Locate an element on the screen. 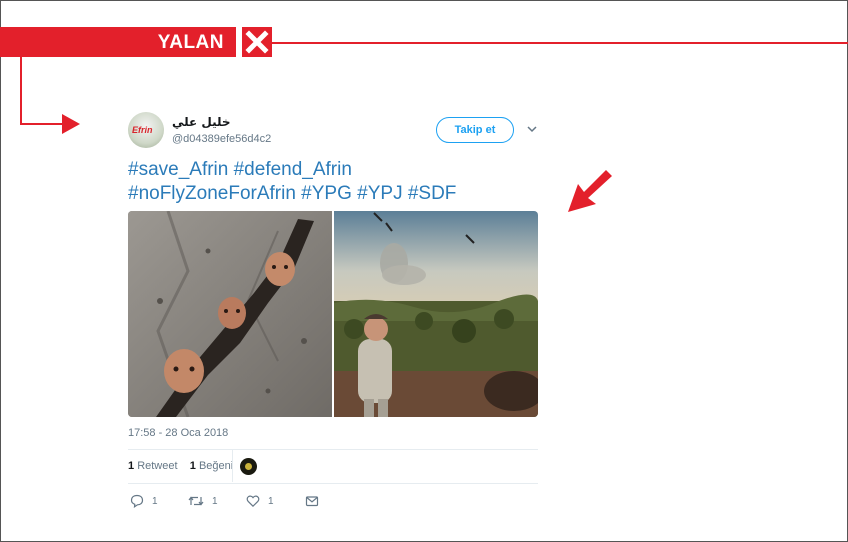 This screenshot has width=848, height=542. reply-count: 1 is located at coordinates (155, 501).